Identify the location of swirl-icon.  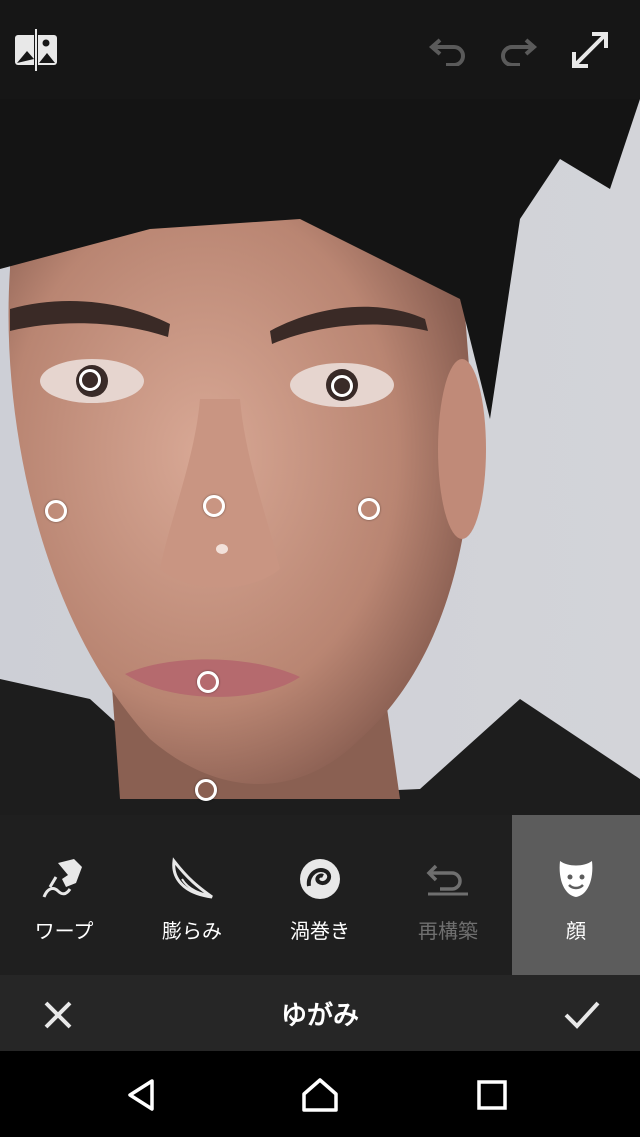
(320, 879).